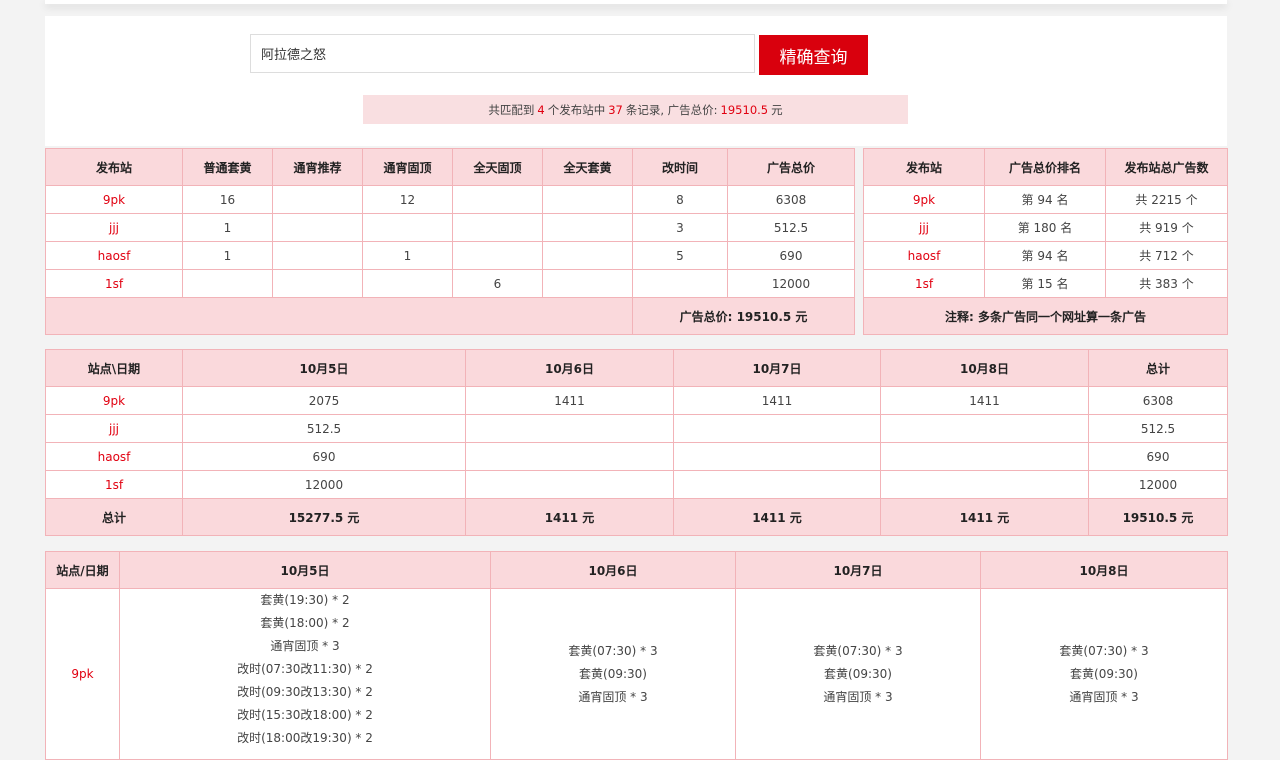 The height and width of the screenshot is (760, 1280). What do you see at coordinates (227, 255) in the screenshot?
I see `table-cell: 1` at bounding box center [227, 255].